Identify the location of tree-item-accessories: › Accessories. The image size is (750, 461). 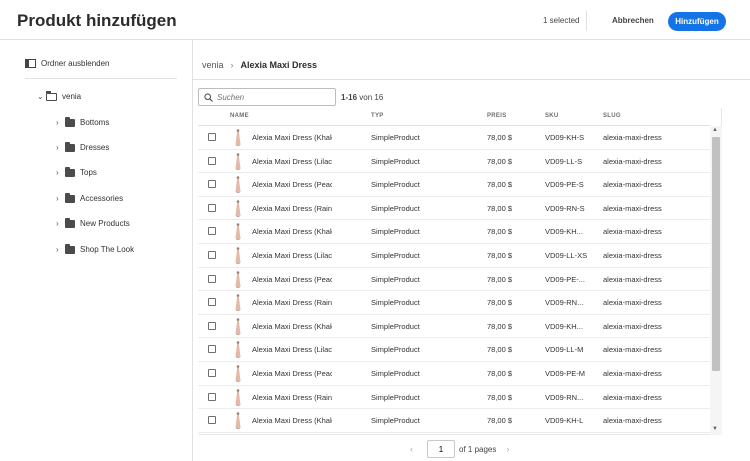
(89, 197).